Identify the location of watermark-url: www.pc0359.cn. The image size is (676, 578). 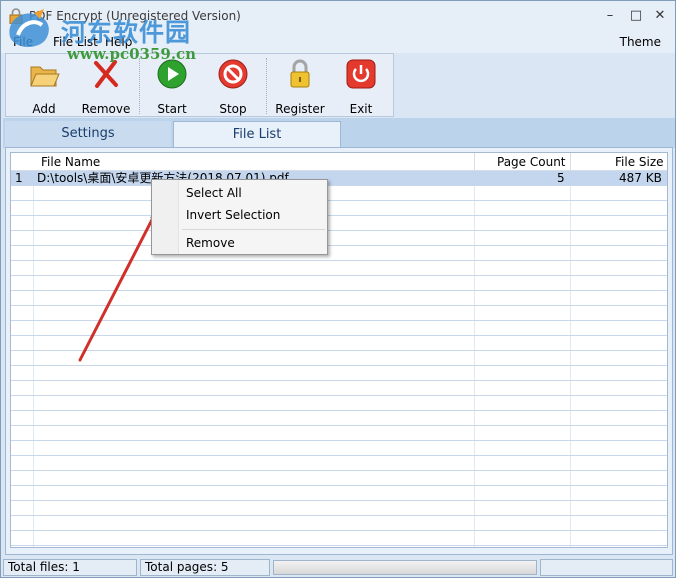
(132, 54).